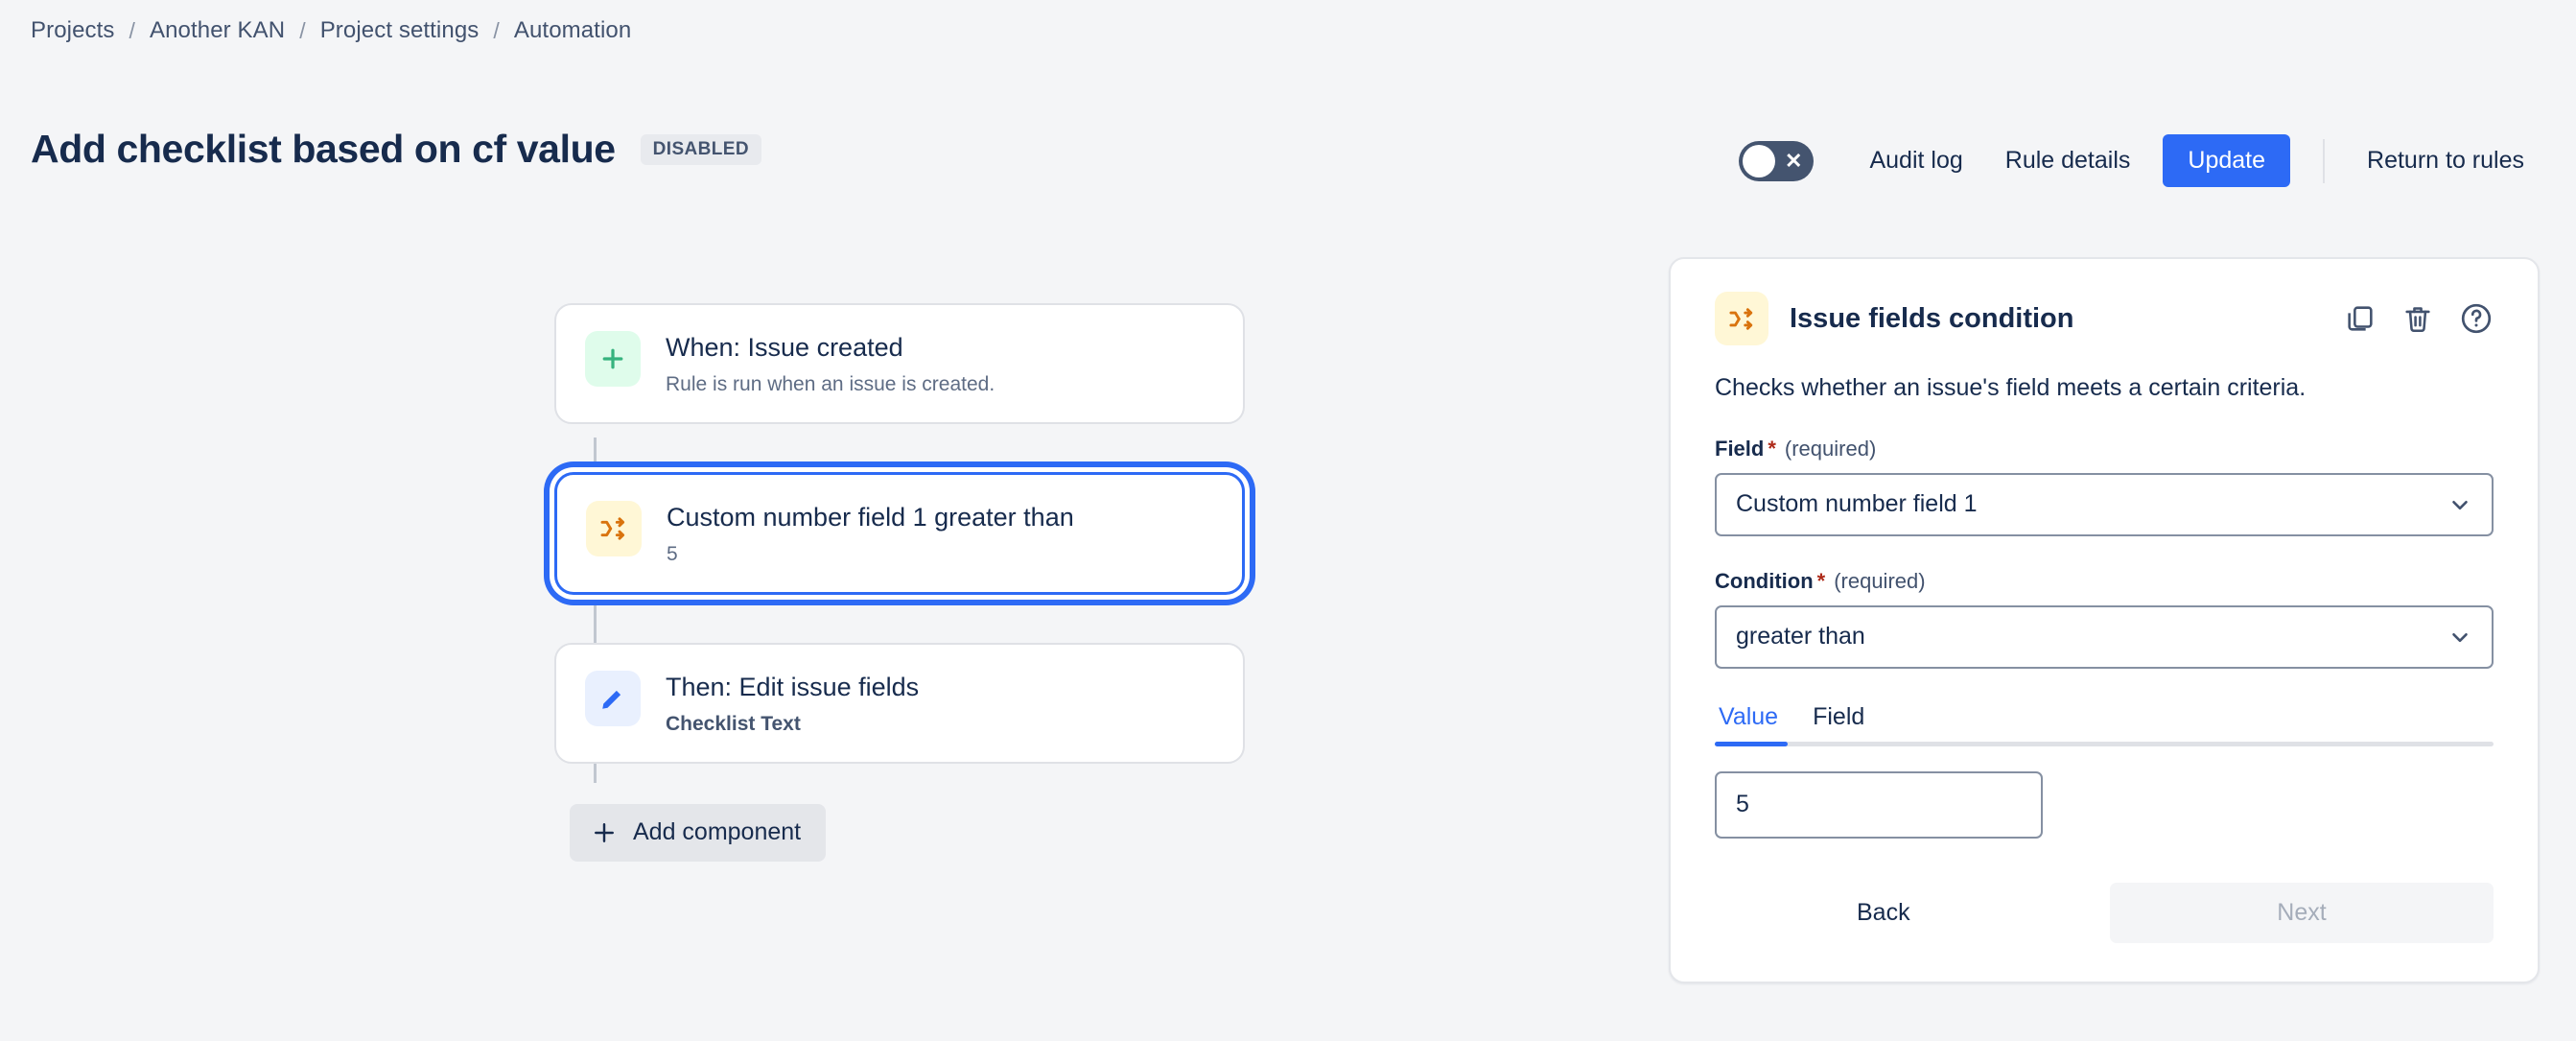  Describe the element at coordinates (613, 699) in the screenshot. I see `pencil-icon` at that location.